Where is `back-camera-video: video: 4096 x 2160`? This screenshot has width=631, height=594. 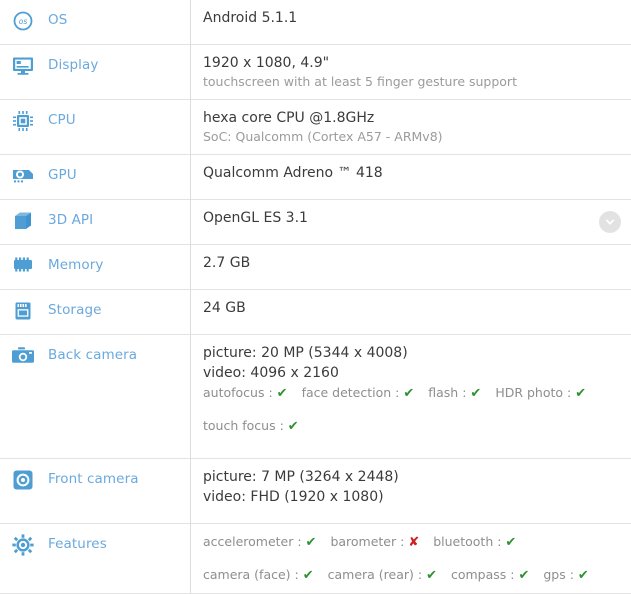
back-camera-video: video: 4096 x 2160 is located at coordinates (412, 373).